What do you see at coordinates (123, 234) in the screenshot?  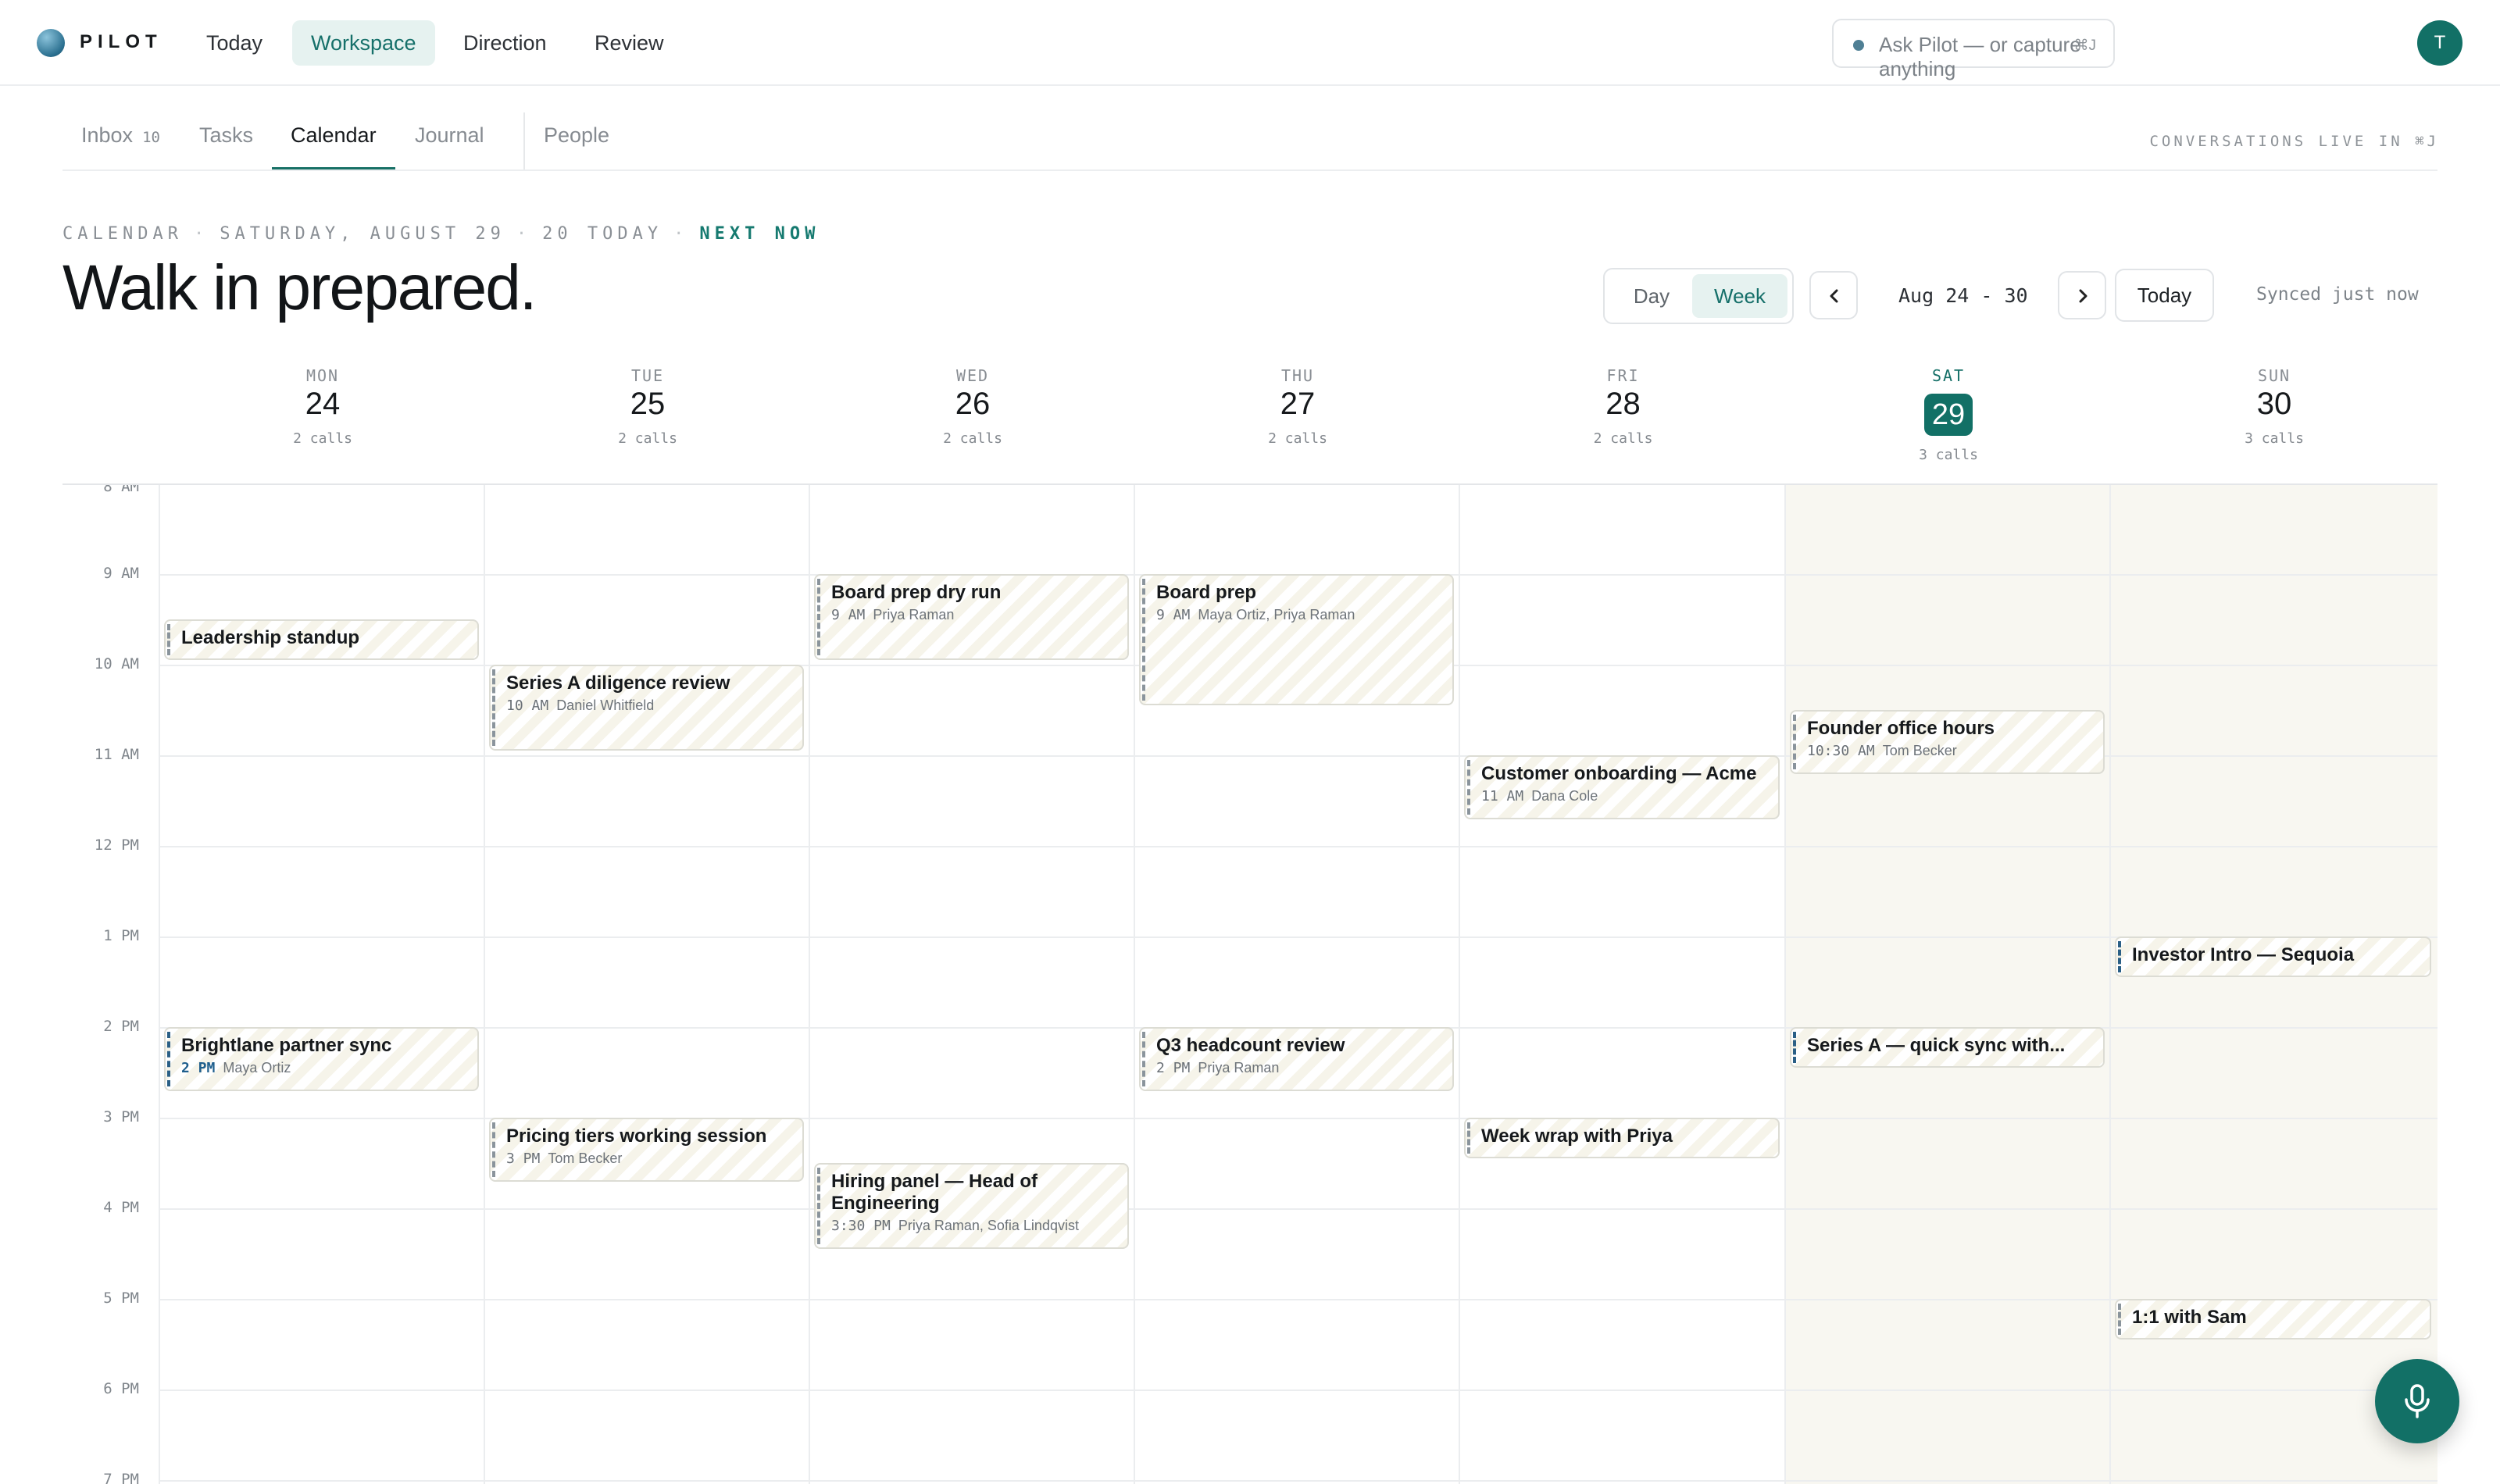 I see `kicker-section: CALENDAR` at bounding box center [123, 234].